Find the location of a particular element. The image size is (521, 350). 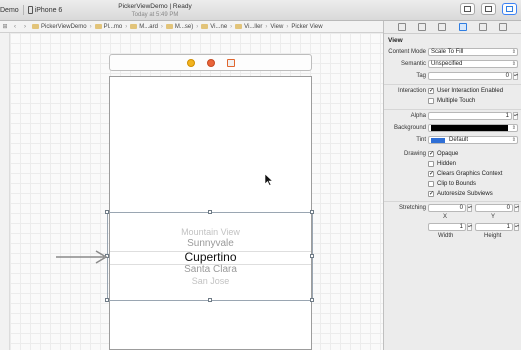

section-title: View is located at coordinates (395, 40).